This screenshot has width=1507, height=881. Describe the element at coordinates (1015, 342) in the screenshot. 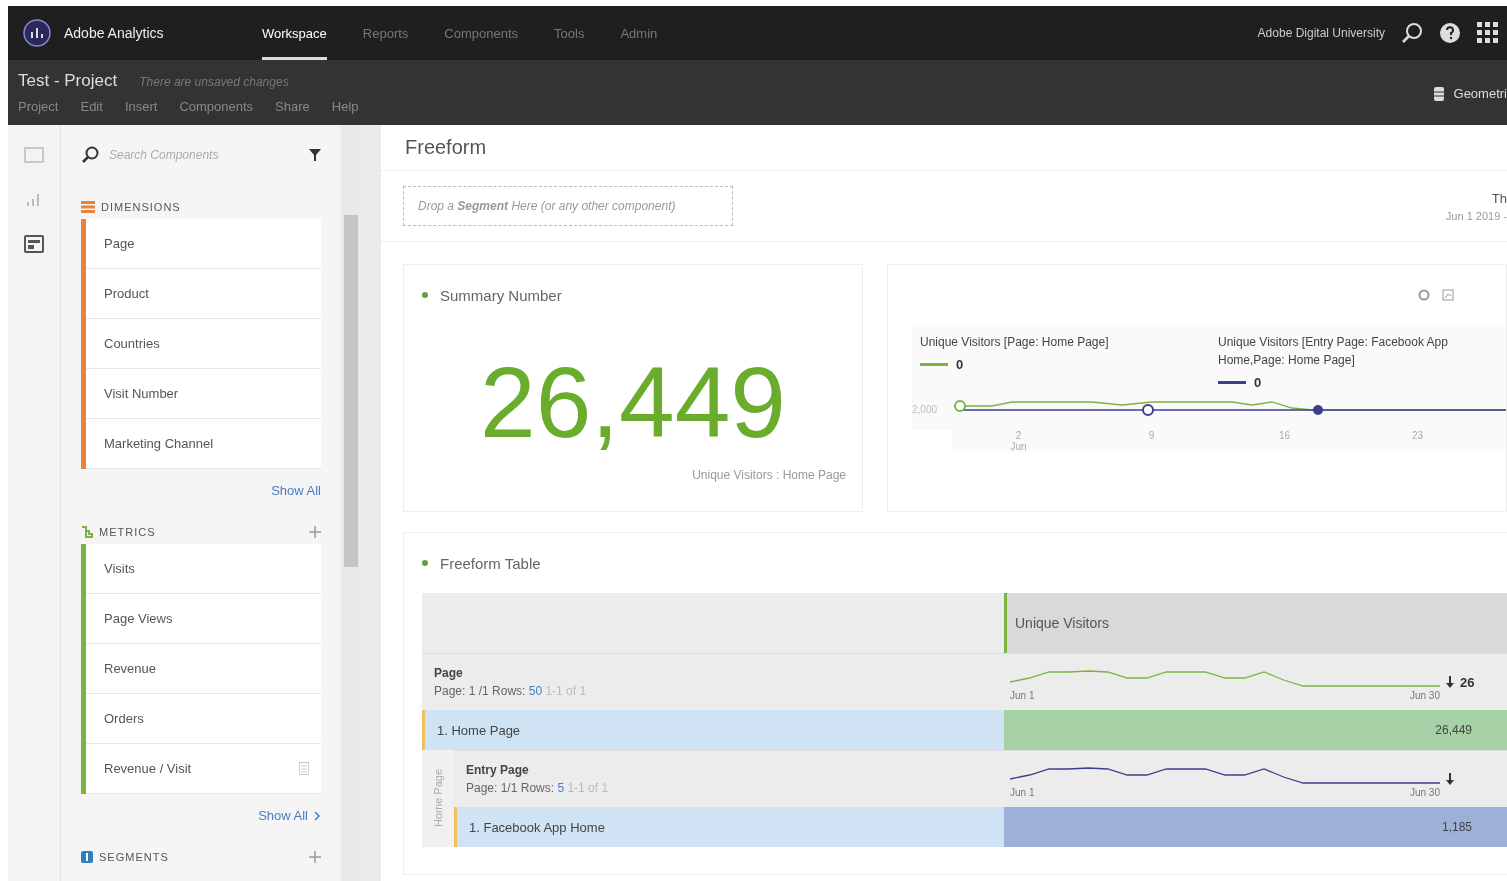

I see `legend-label: Unique Visitors [Page: Home Page]` at that location.